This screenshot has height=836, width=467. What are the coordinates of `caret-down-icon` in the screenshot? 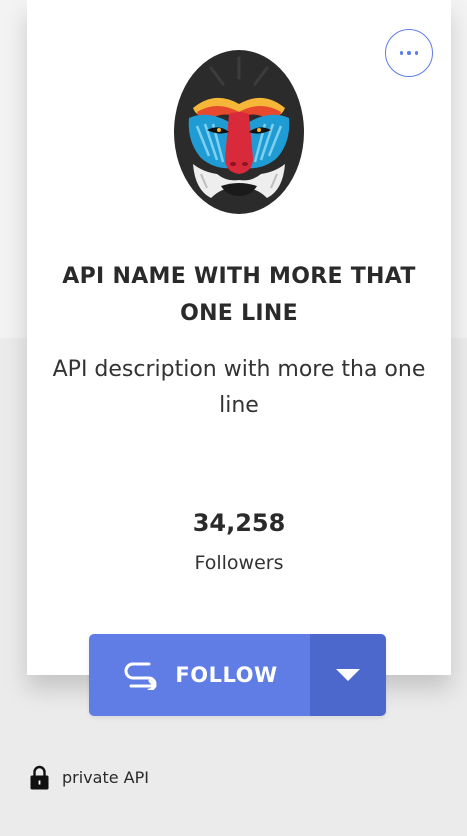 It's located at (348, 675).